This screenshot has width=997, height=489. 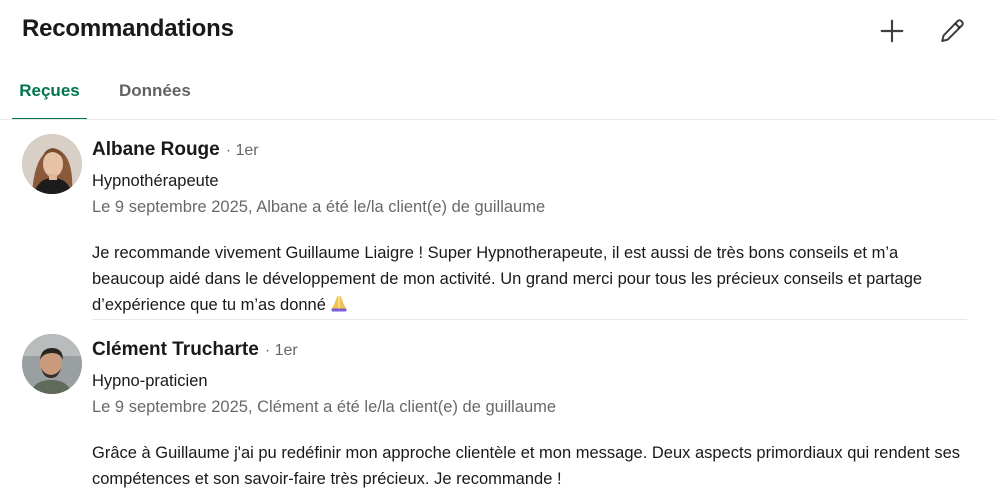 What do you see at coordinates (175, 350) in the screenshot?
I see `recommender-name: Clément Trucharte` at bounding box center [175, 350].